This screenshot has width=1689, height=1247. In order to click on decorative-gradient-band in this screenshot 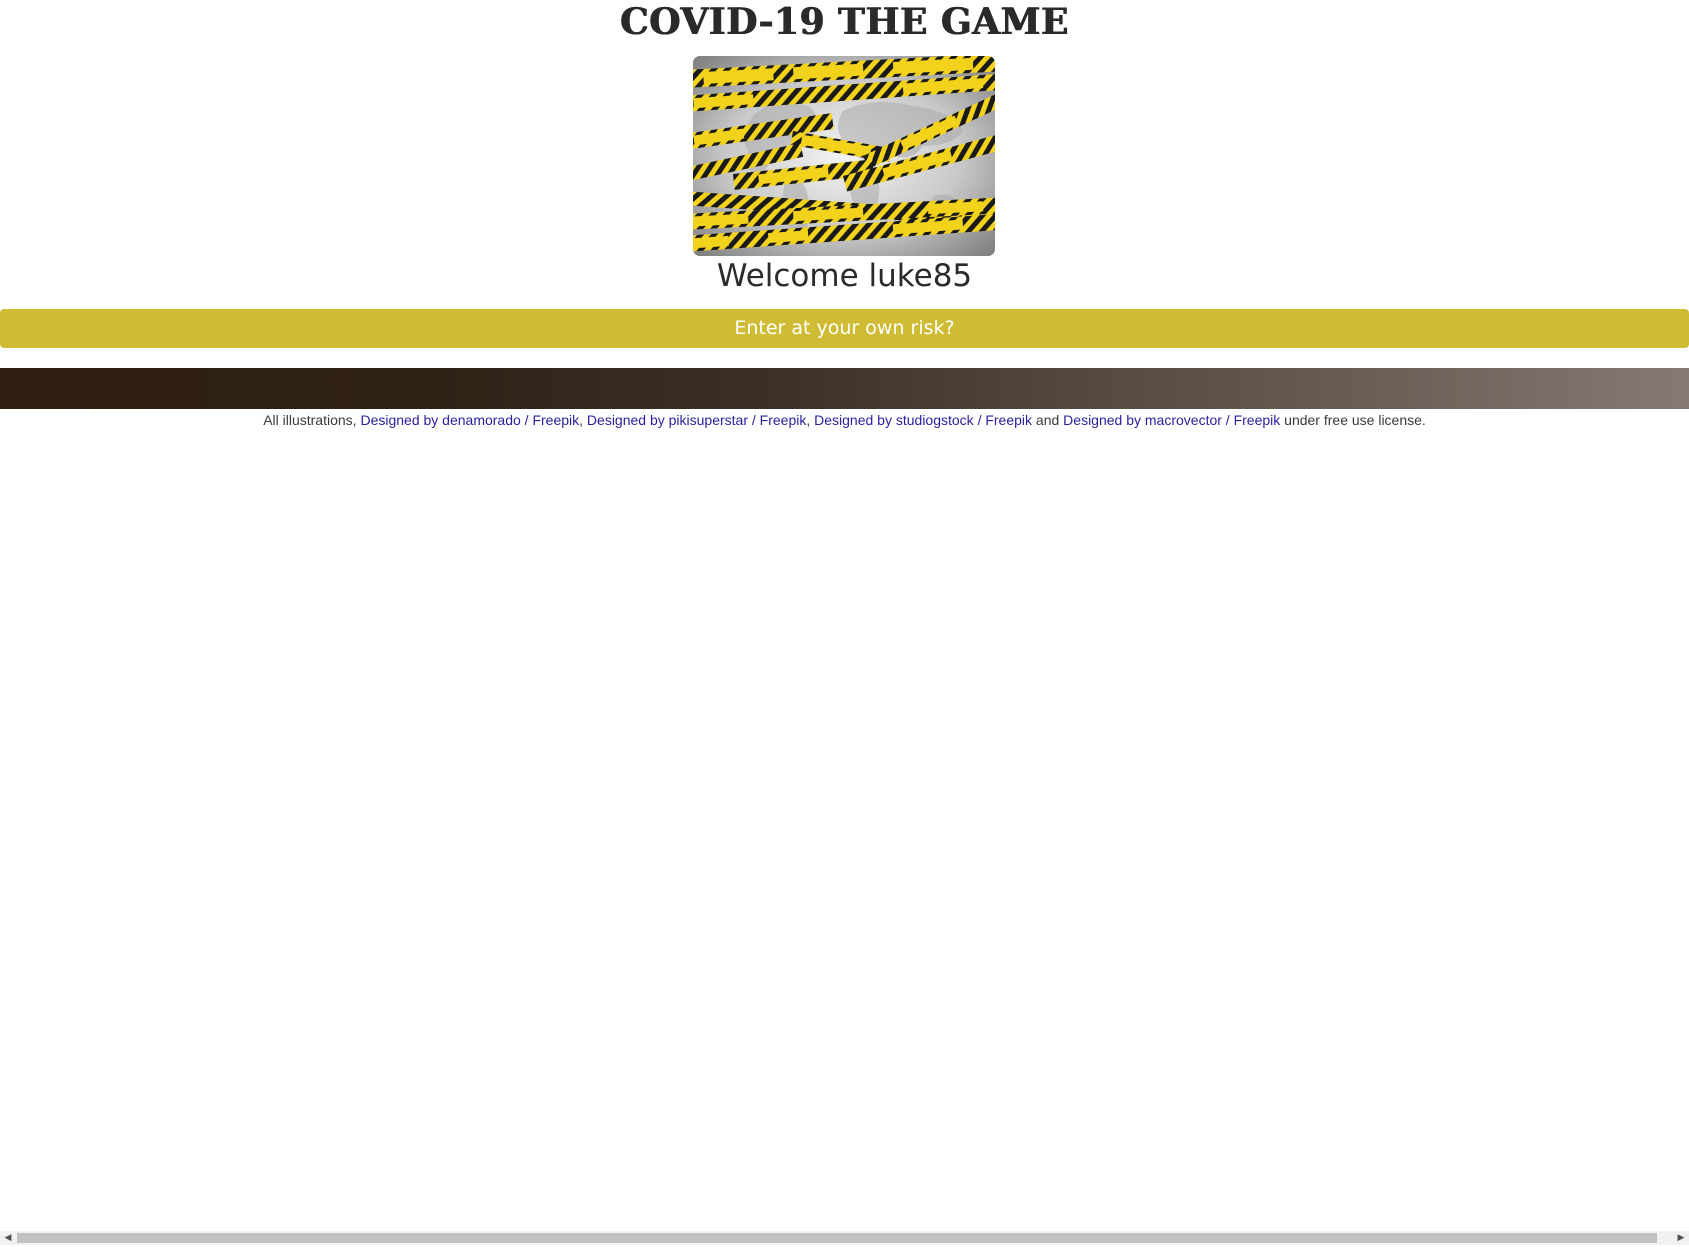, I will do `click(844, 388)`.